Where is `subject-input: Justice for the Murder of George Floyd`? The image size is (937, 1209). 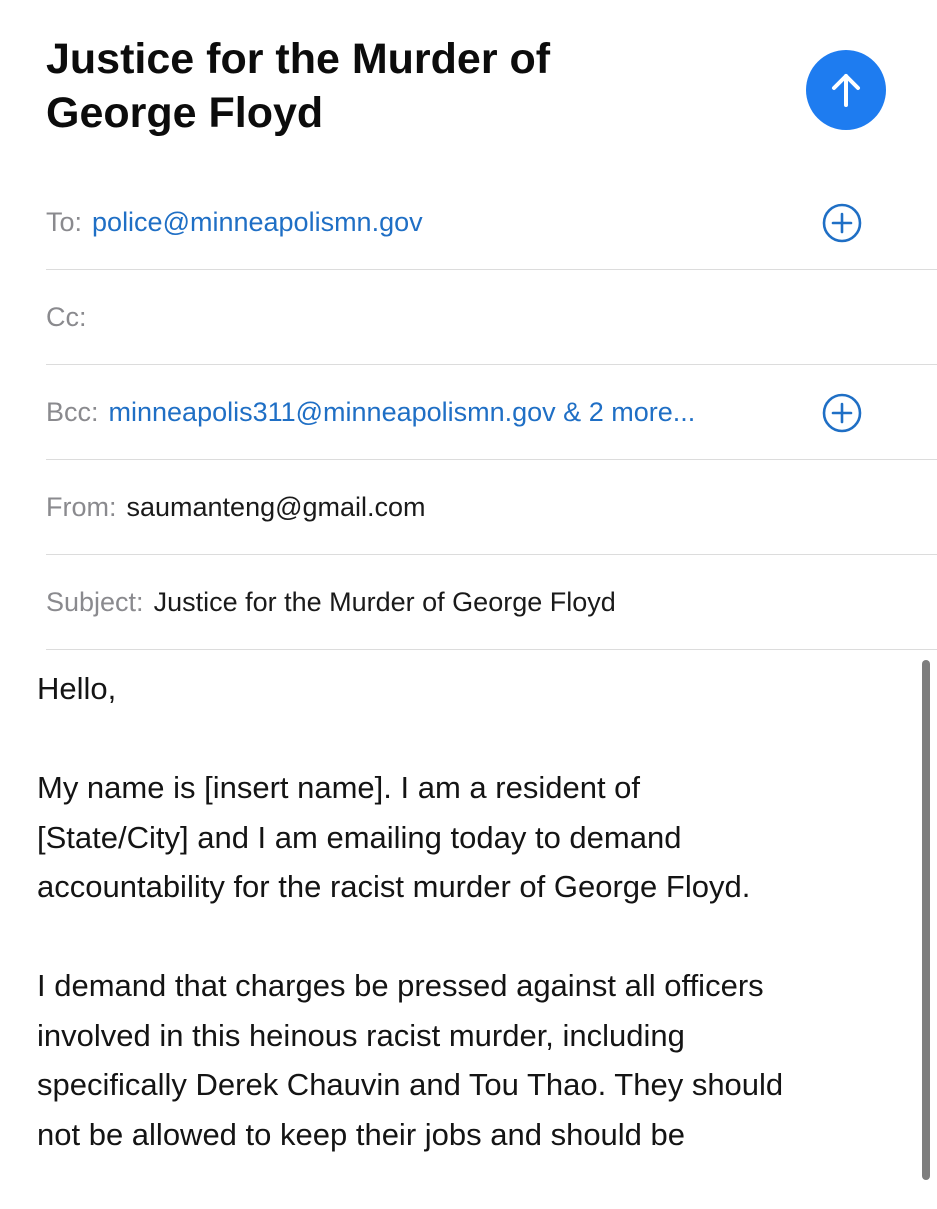
subject-input: Justice for the Murder of George Floyd is located at coordinates (385, 602).